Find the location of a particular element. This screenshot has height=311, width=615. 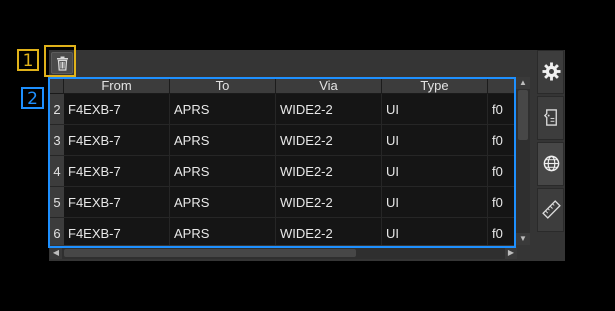

vertical-scrollbar: ▲ ▼ is located at coordinates (523, 161).